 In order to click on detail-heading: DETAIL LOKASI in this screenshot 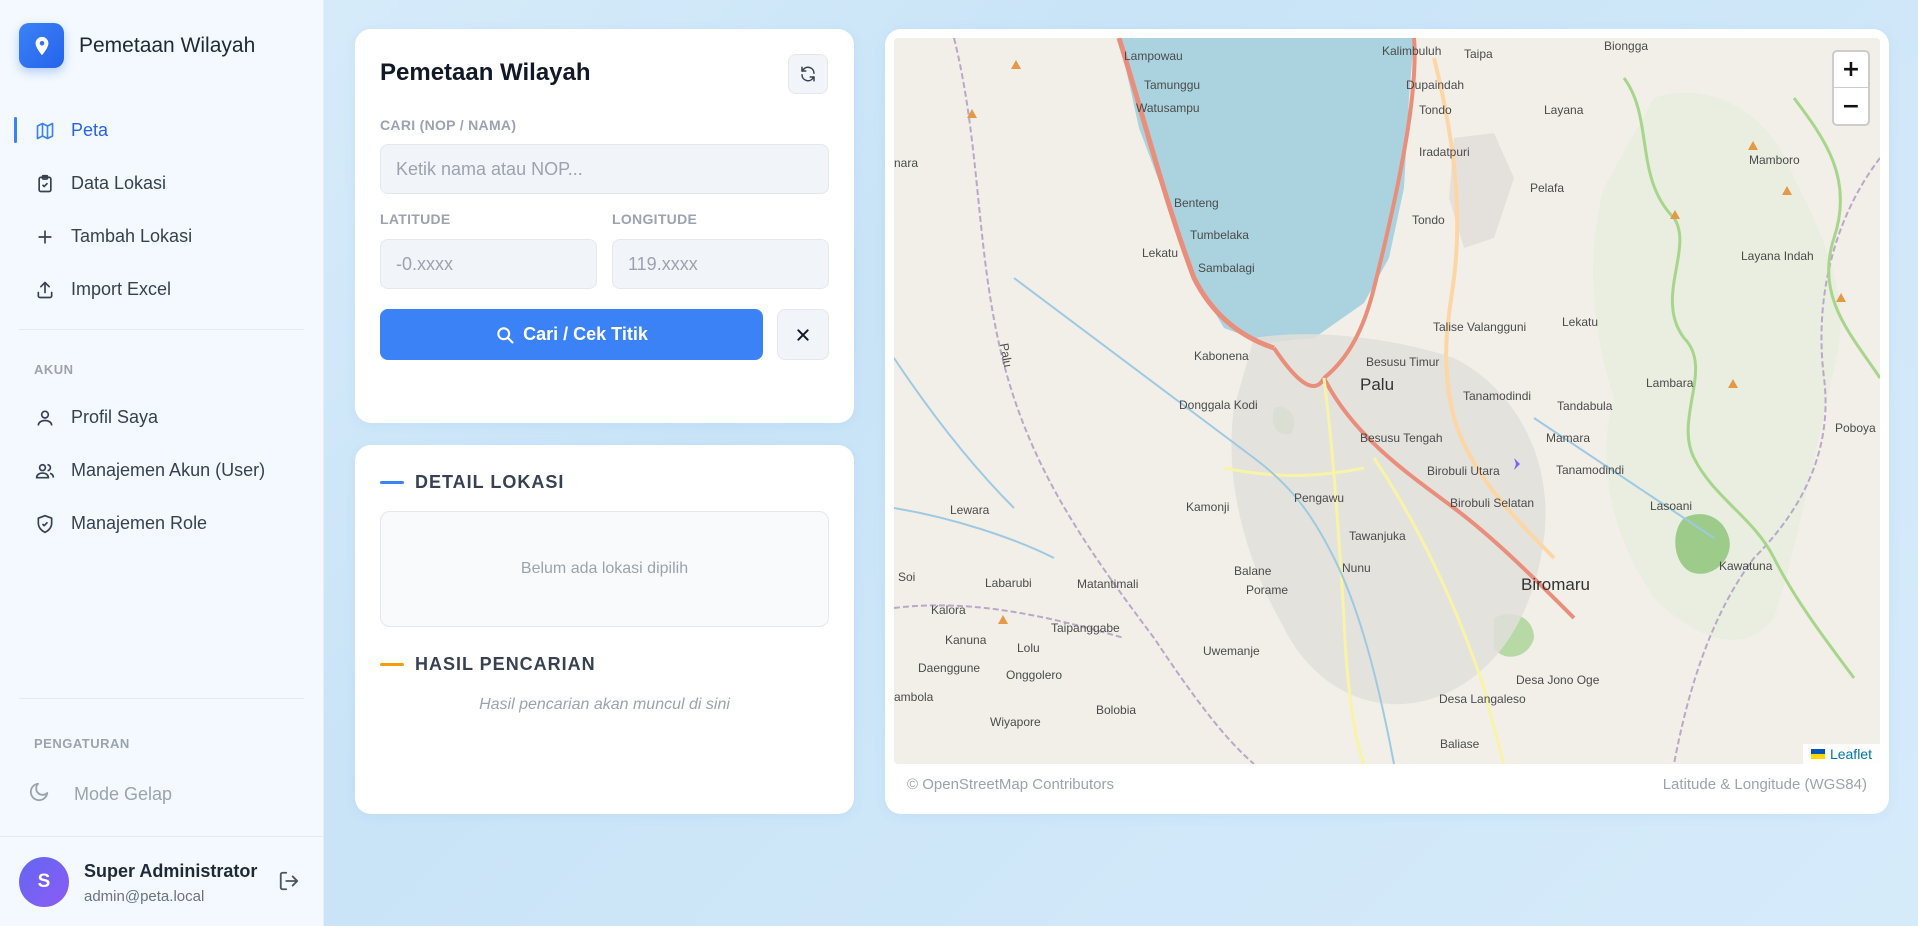, I will do `click(472, 482)`.